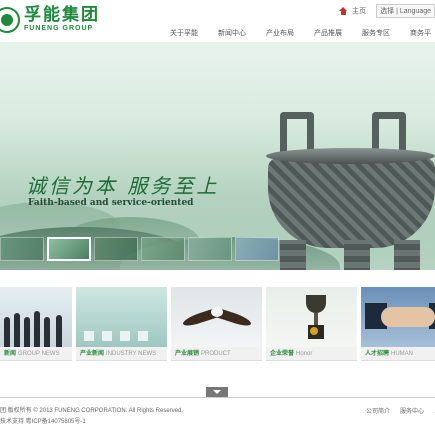  Describe the element at coordinates (187, 354) in the screenshot. I see `card-title: 产业展销` at that location.